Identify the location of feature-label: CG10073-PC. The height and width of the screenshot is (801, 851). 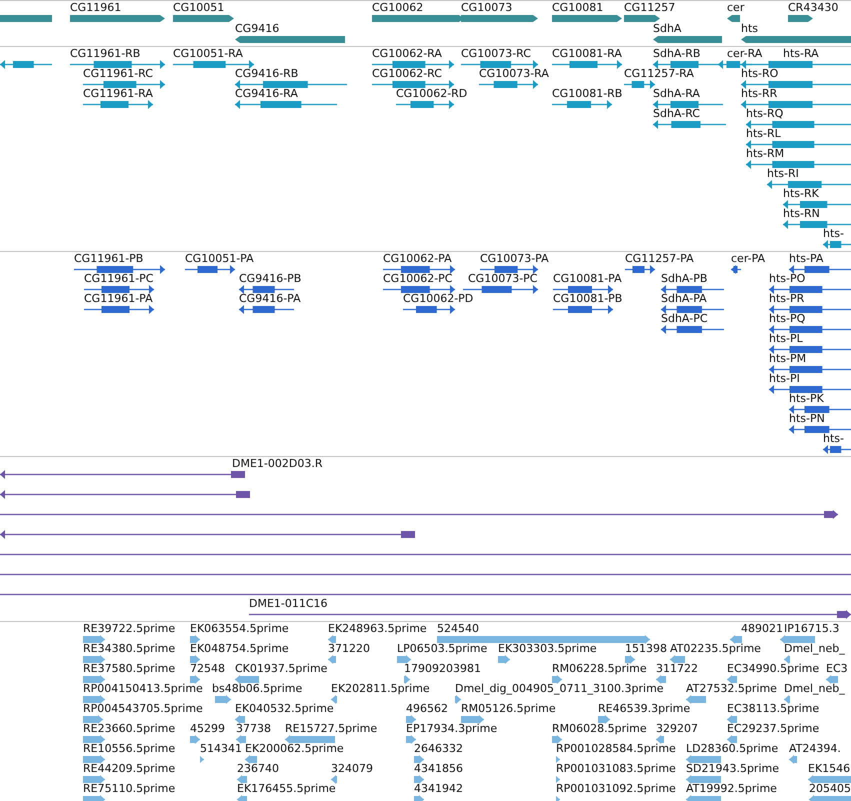
(503, 279).